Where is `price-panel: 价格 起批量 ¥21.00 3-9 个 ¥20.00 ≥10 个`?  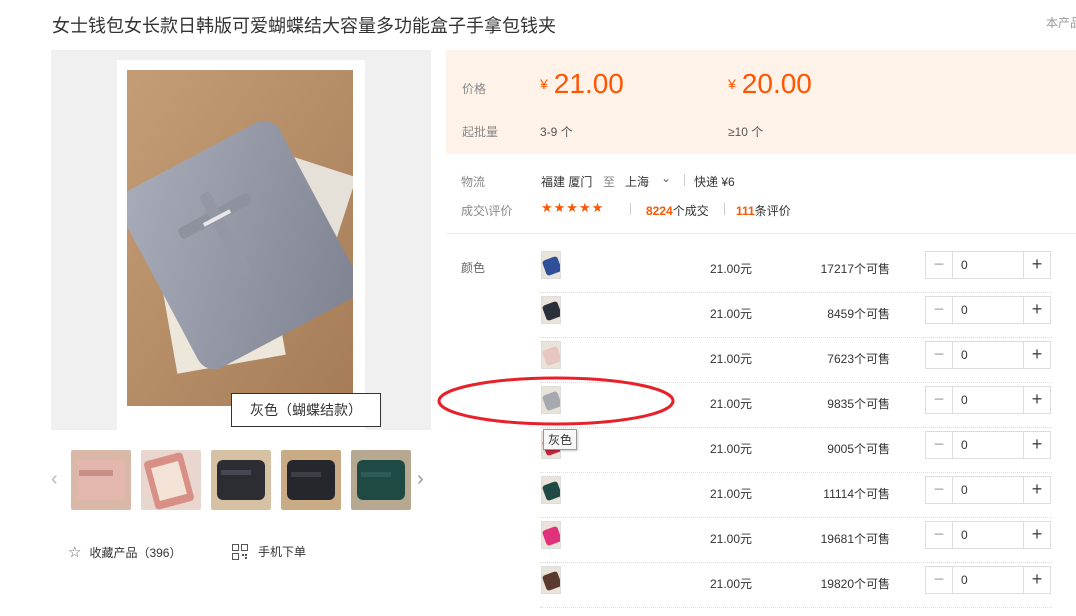
price-panel: 价格 起批量 ¥21.00 3-9 个 ¥20.00 ≥10 个 is located at coordinates (761, 102).